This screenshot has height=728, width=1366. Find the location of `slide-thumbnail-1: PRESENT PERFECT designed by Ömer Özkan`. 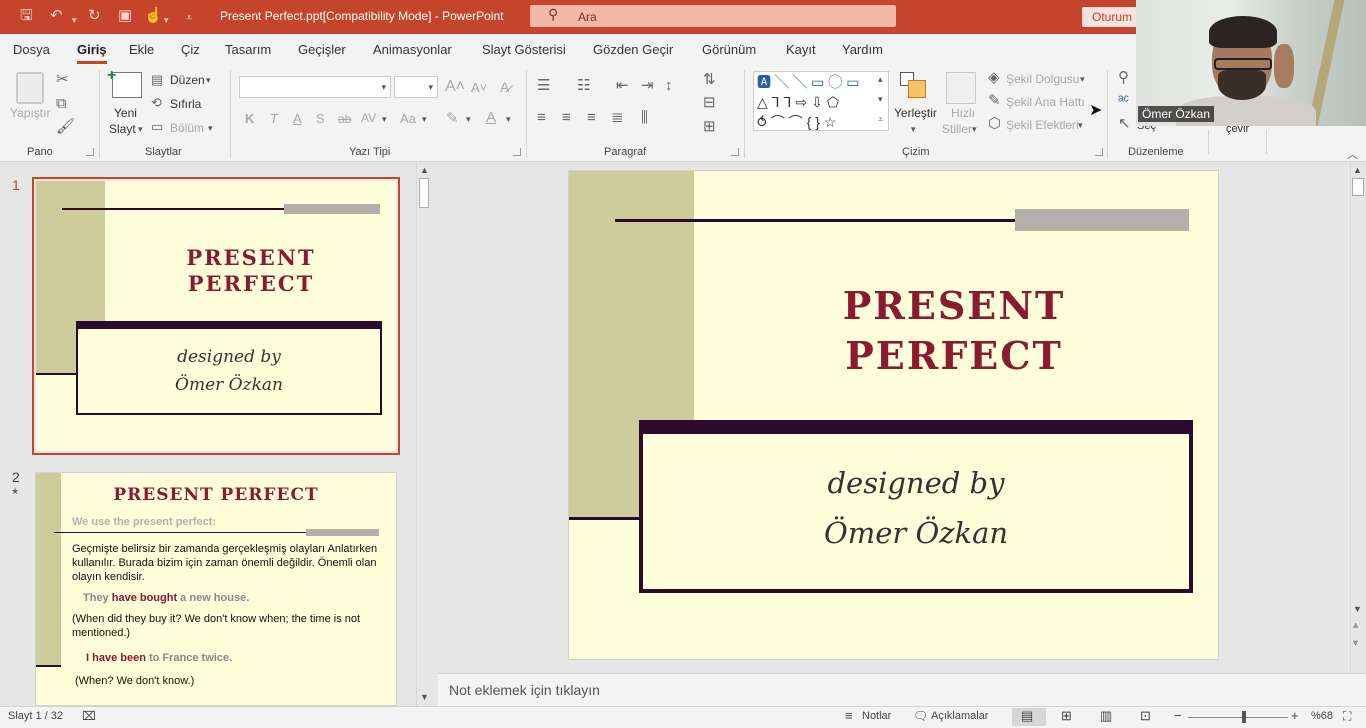

slide-thumbnail-1: PRESENT PERFECT designed by Ömer Özkan is located at coordinates (216, 316).